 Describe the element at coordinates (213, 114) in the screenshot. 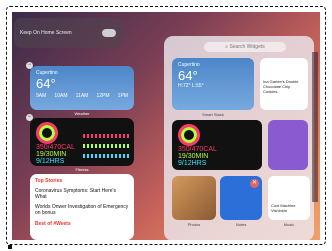

I see `smart-stack-caption: Smart Stack` at that location.